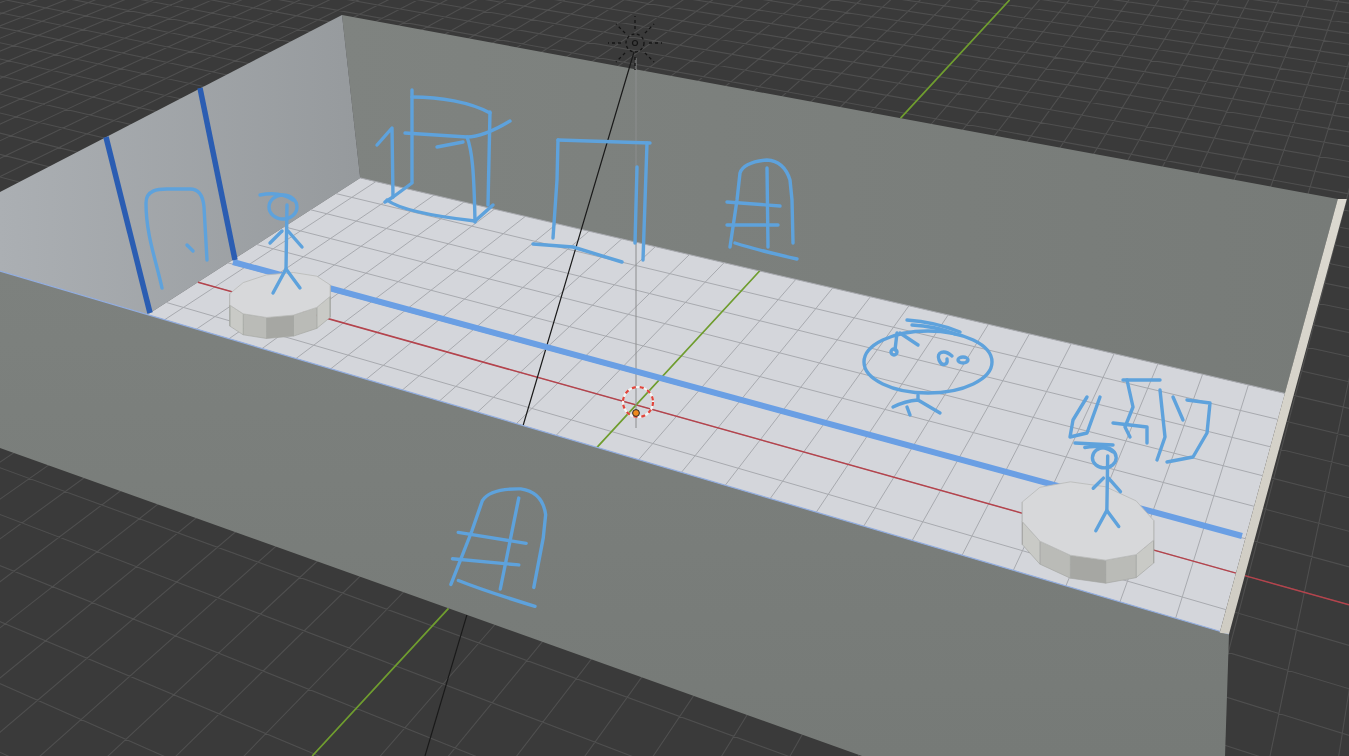 The width and height of the screenshot is (1349, 756). What do you see at coordinates (638, 402) in the screenshot?
I see `cursor-icon` at bounding box center [638, 402].